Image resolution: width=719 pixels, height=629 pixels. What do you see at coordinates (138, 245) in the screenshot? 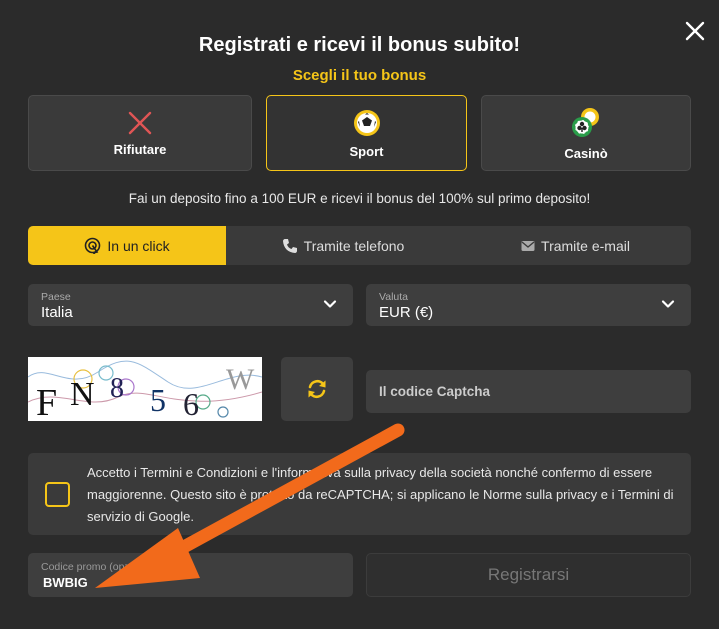
I see `tab-label: In un click` at bounding box center [138, 245].